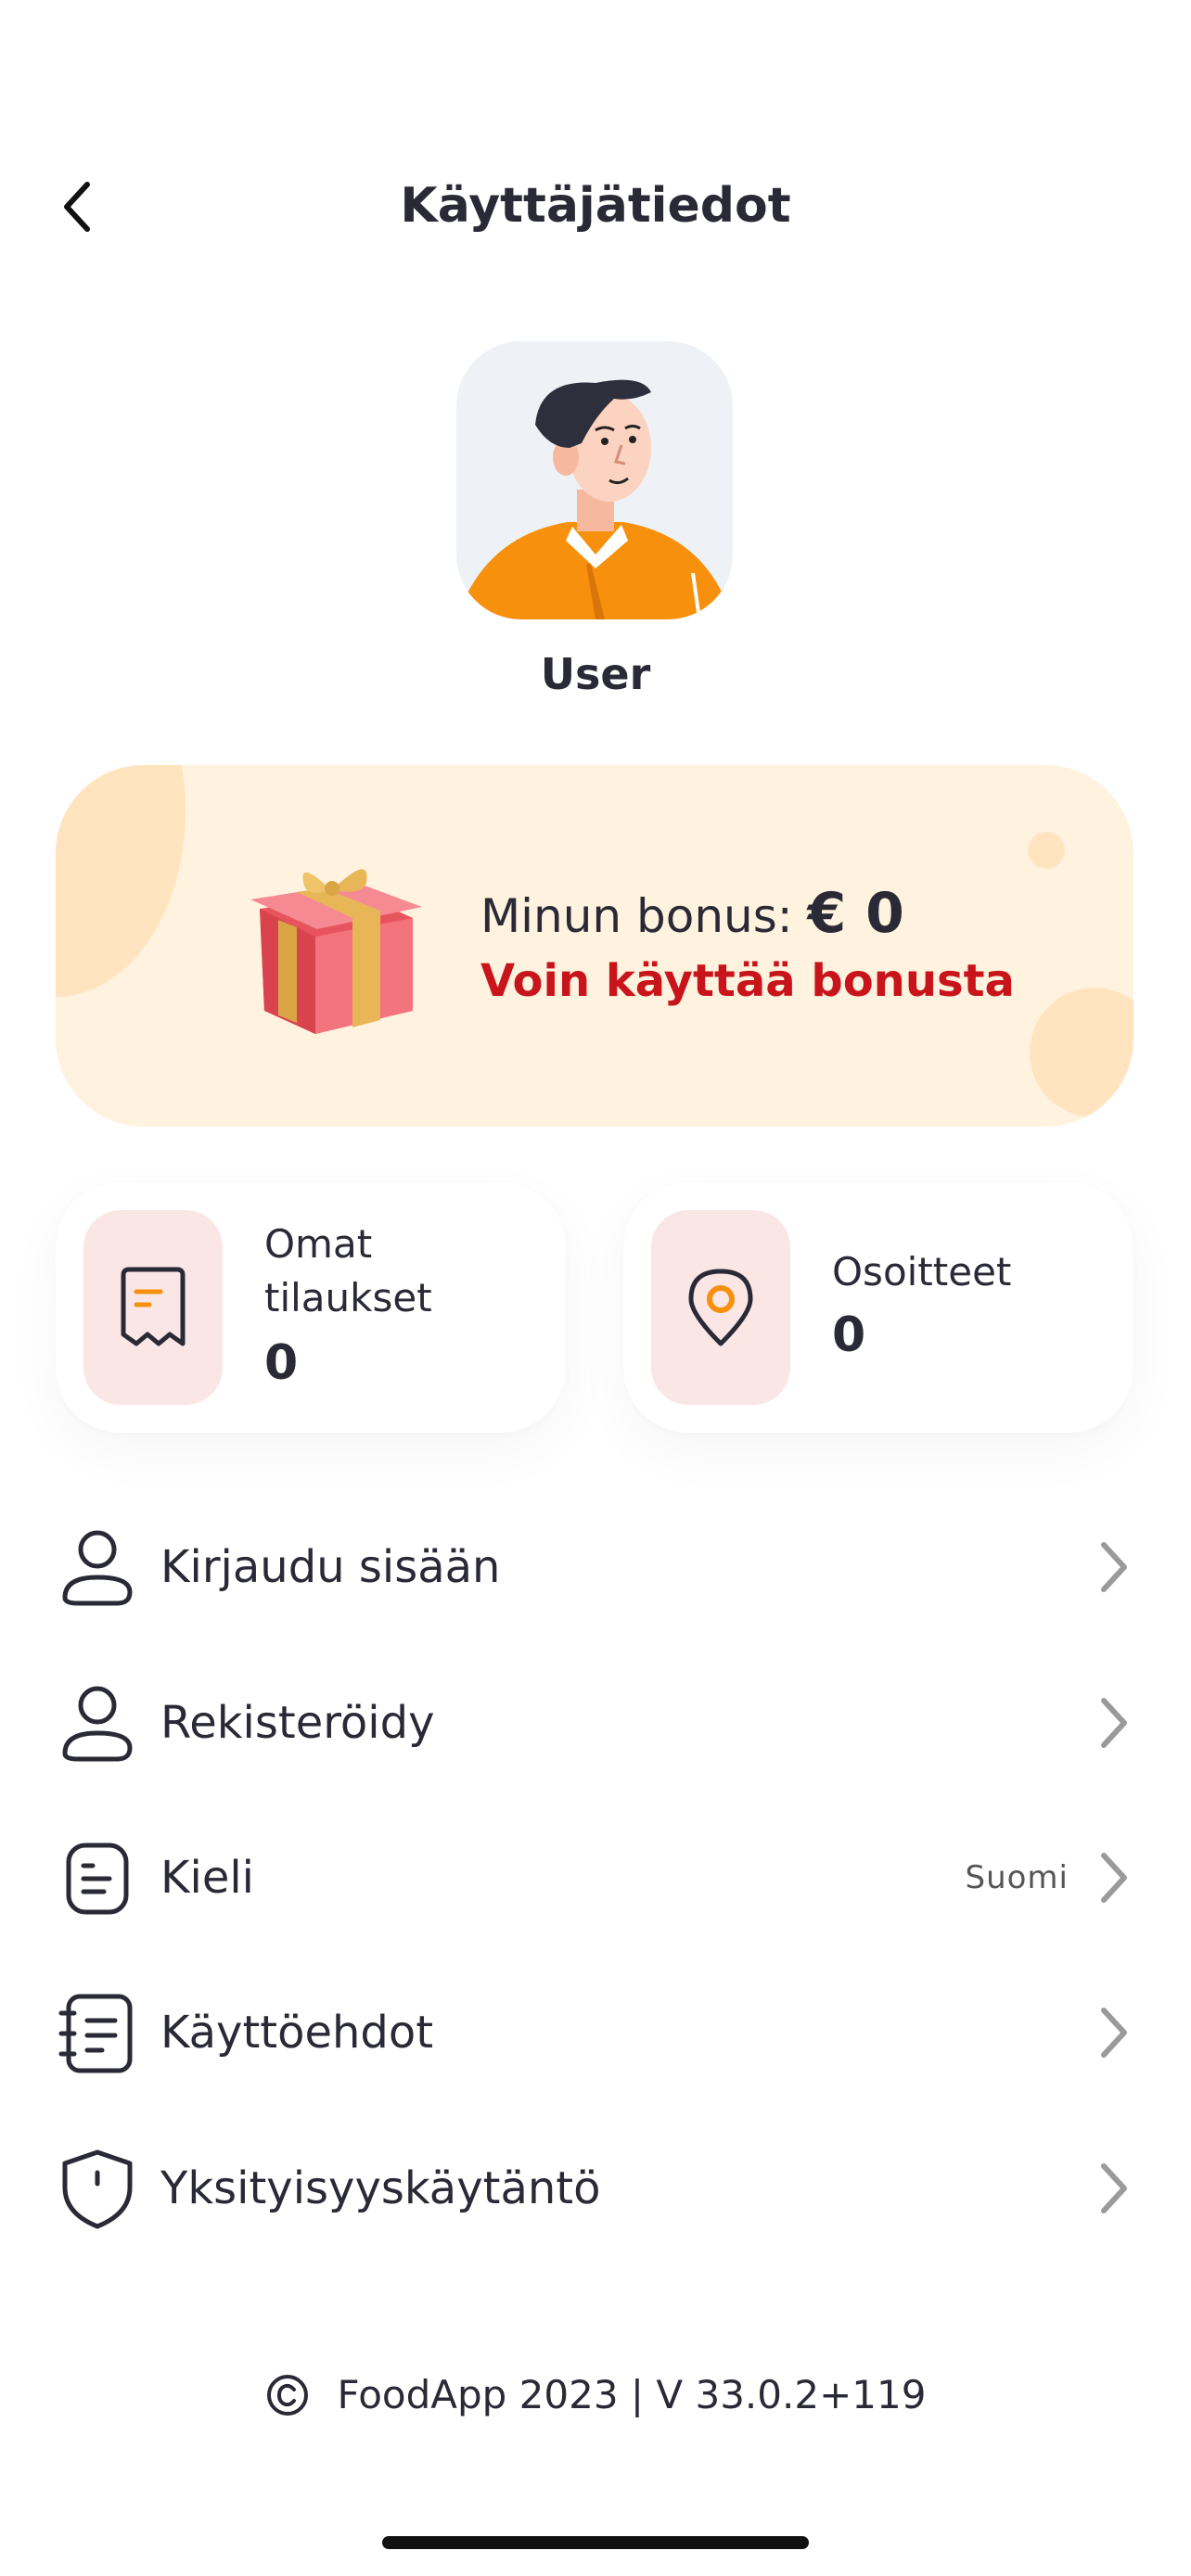 This screenshot has height=2576, width=1191. What do you see at coordinates (330, 1567) in the screenshot?
I see `menu-item-login-label: Kirjaudu sisään` at bounding box center [330, 1567].